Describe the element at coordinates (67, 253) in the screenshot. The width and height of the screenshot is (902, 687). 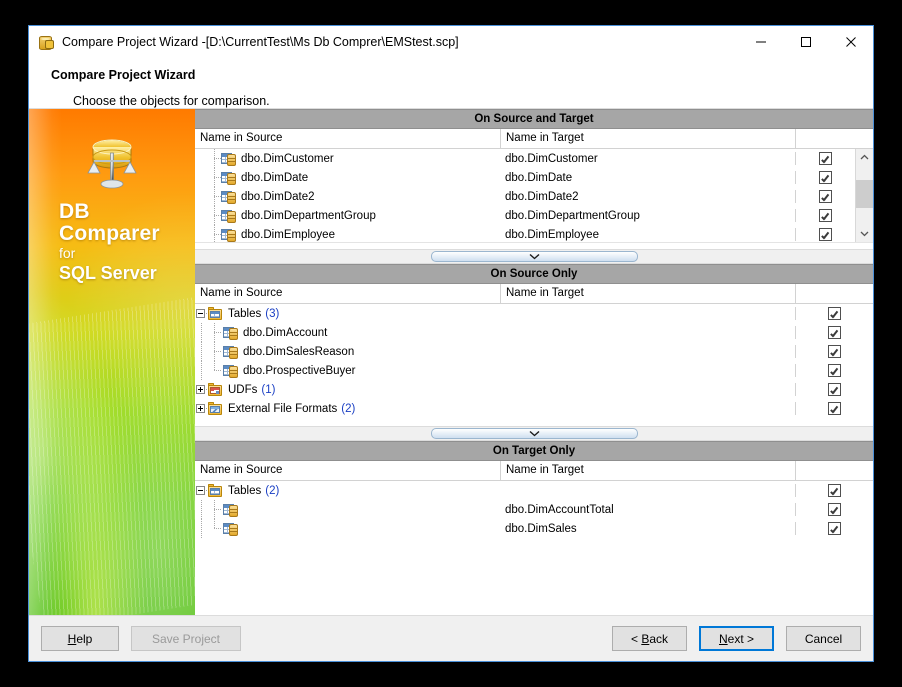
I see `brand-line-3: for` at that location.